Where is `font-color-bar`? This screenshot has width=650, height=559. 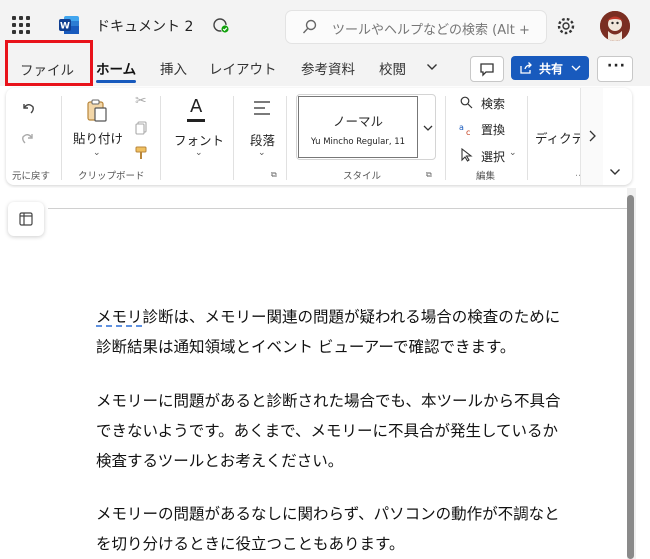
font-color-bar is located at coordinates (196, 120).